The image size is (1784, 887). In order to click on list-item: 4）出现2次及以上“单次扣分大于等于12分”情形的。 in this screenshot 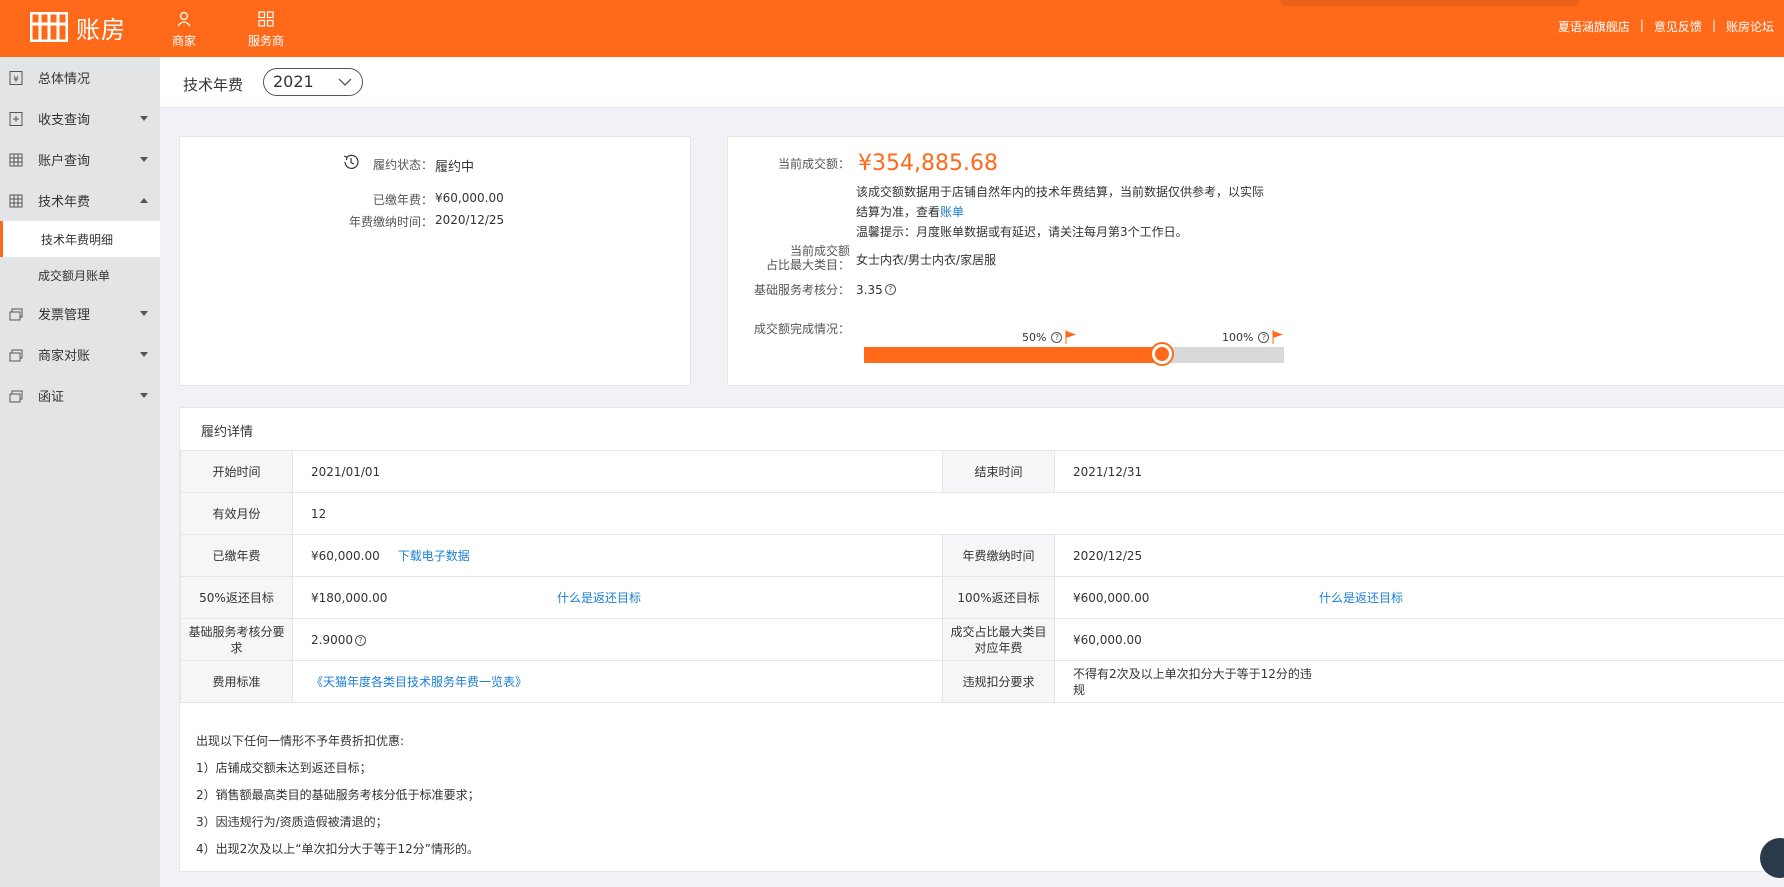, I will do `click(337, 849)`.